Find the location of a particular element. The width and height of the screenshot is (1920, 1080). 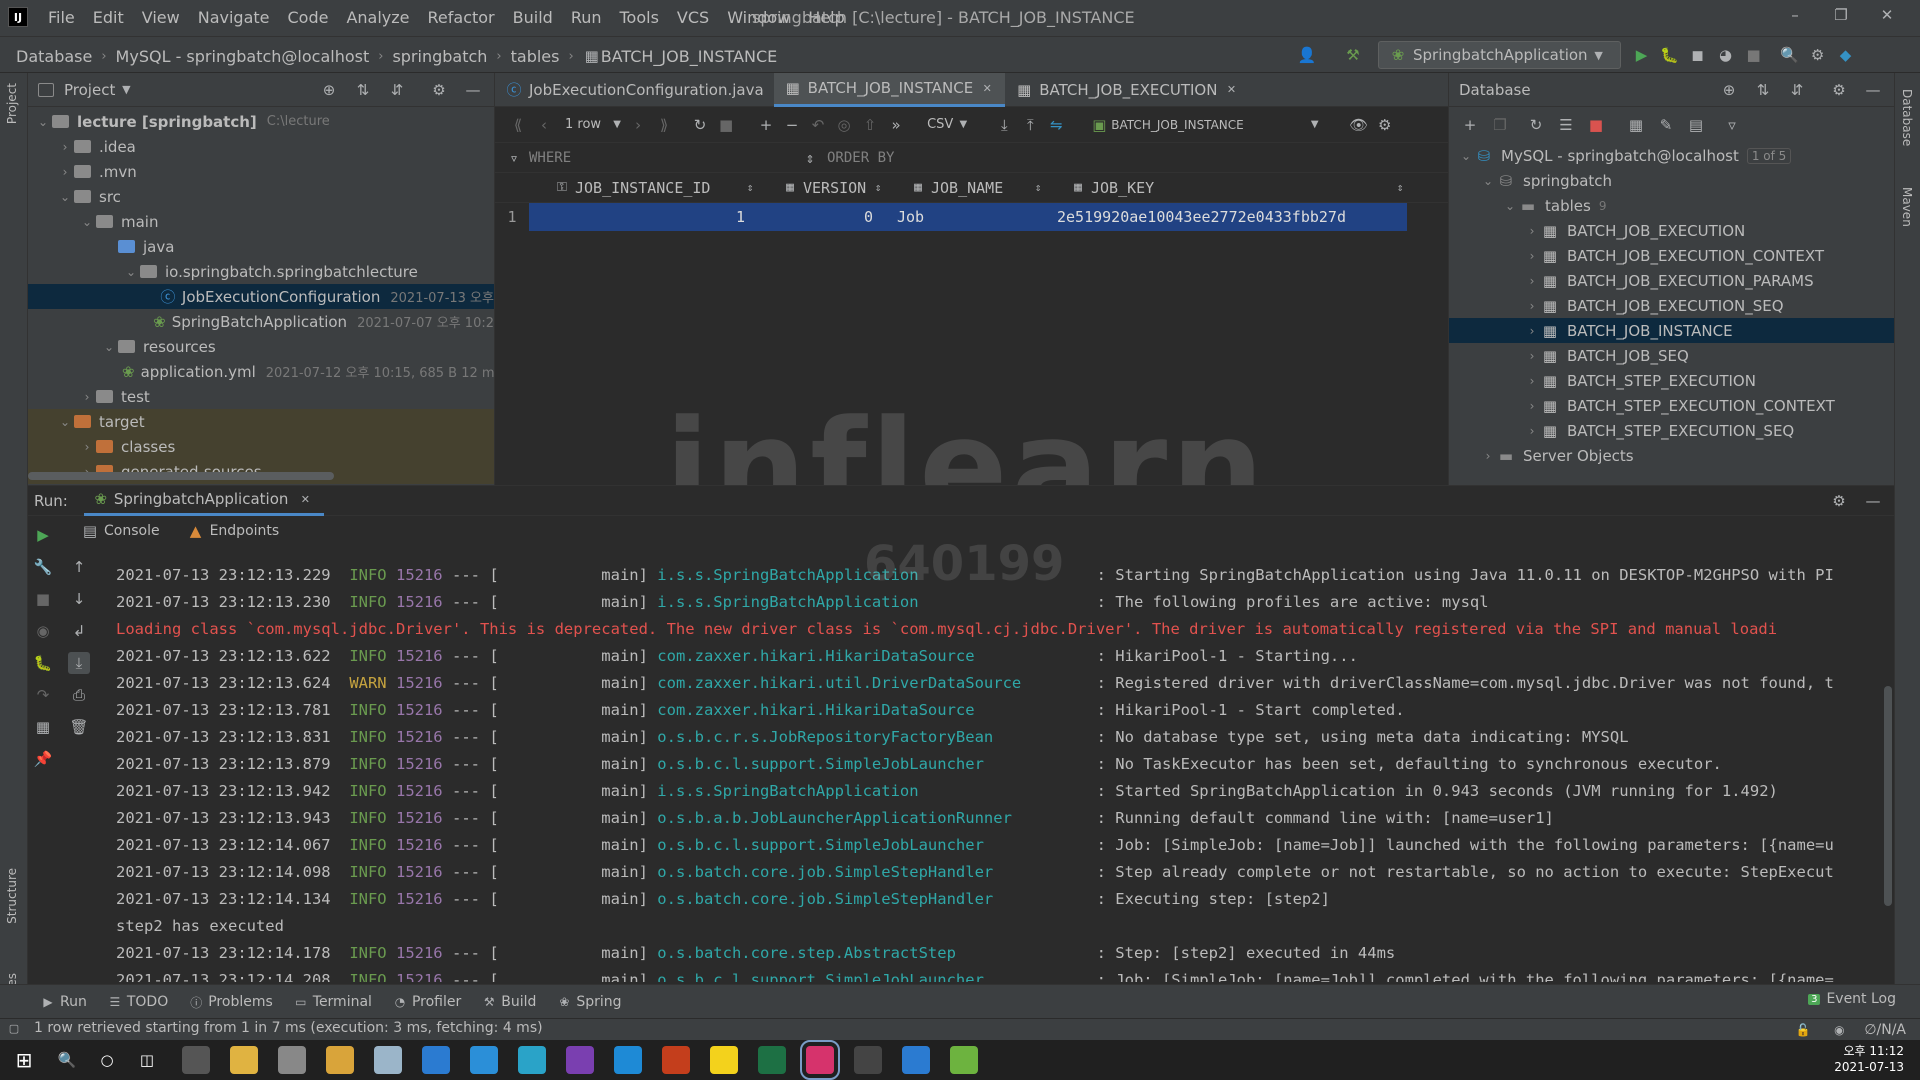

windows-start-icon: ⊞ is located at coordinates (24, 1060).